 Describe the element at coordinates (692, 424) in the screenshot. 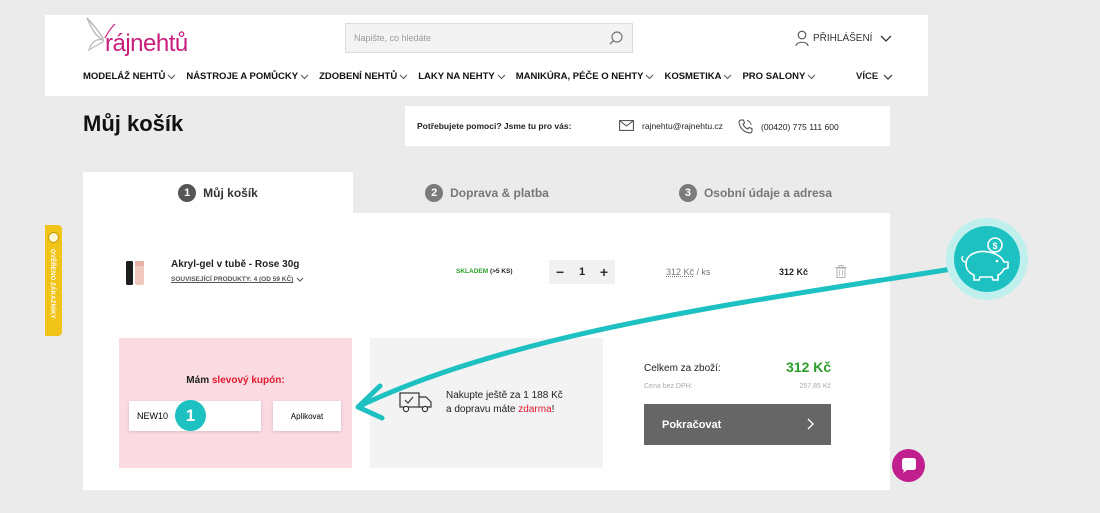

I see `continue-label: Pokračovat` at that location.